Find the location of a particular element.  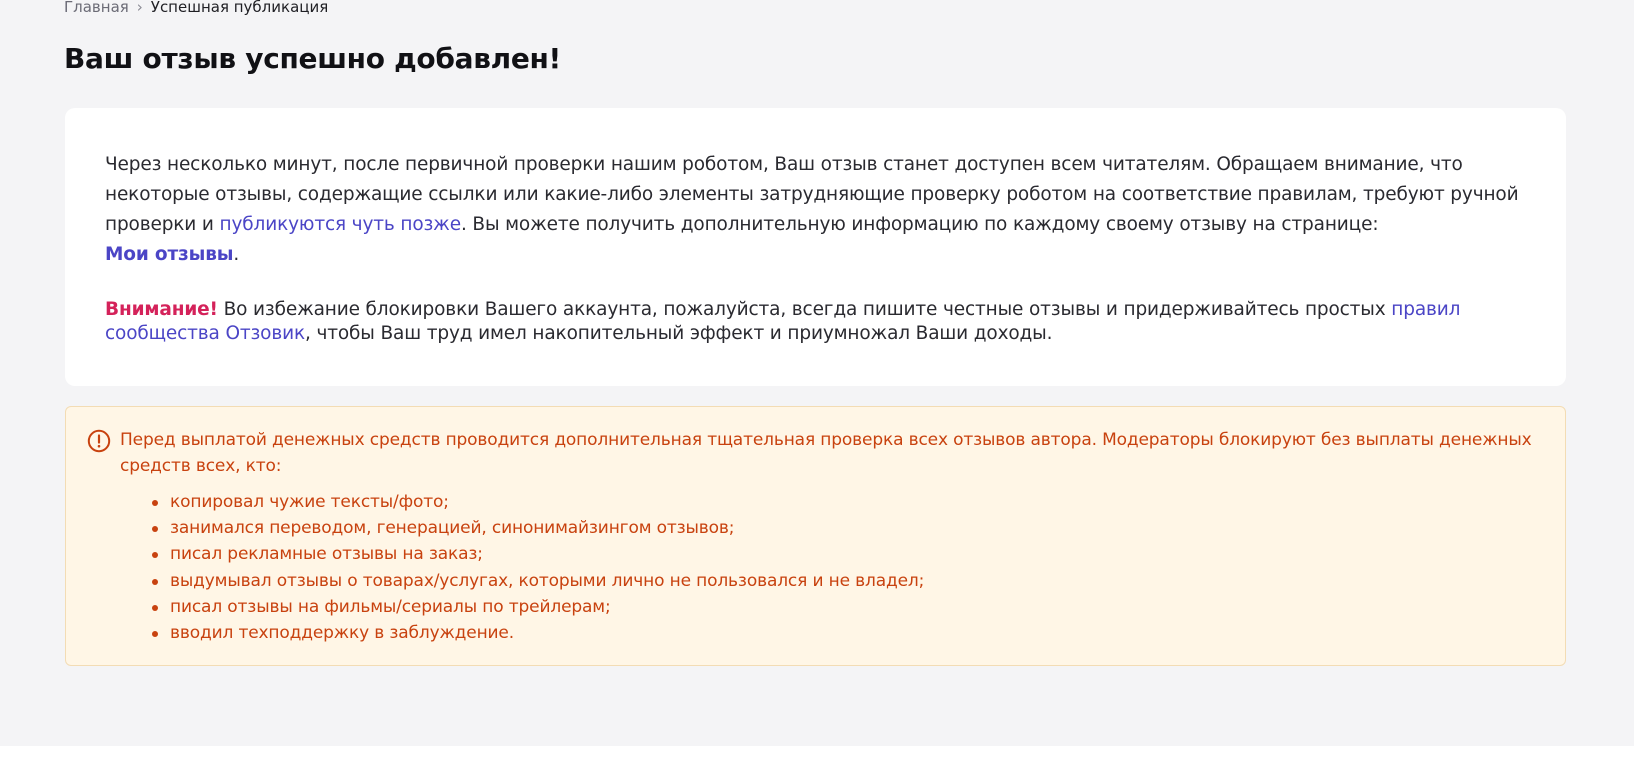

list-item: вводил техподдержку в заблуждение. is located at coordinates (537, 633).